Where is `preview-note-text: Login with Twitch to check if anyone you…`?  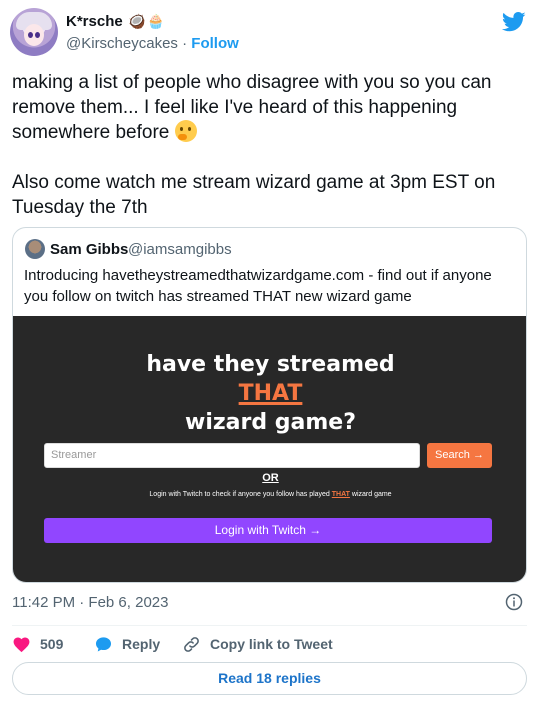
preview-note-text: Login with Twitch to check if anyone you… is located at coordinates (239, 494).